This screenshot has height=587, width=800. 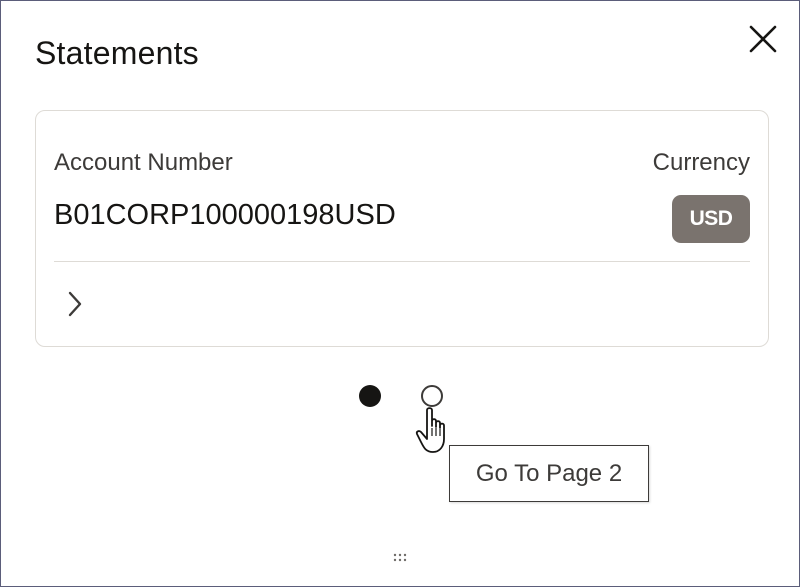 I want to click on card-divider, so click(x=402, y=261).